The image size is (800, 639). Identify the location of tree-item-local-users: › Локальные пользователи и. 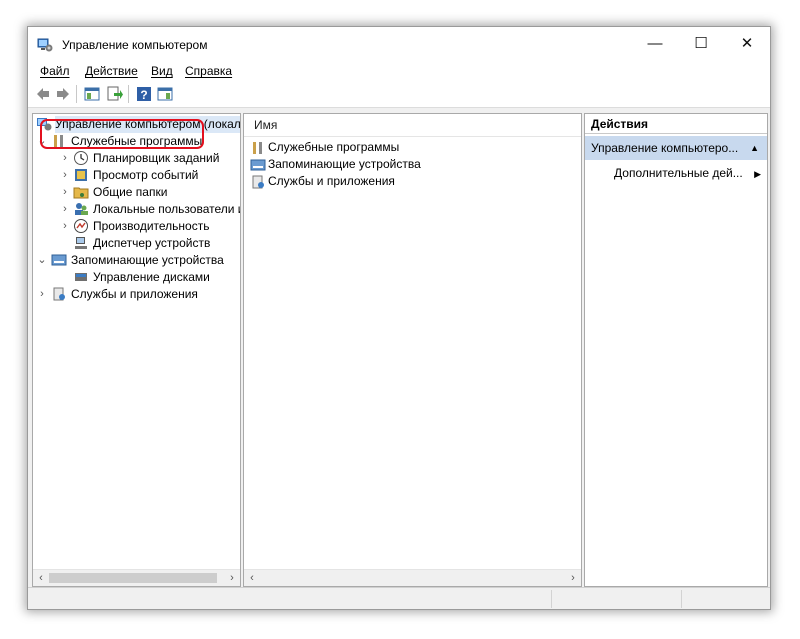
(136, 209).